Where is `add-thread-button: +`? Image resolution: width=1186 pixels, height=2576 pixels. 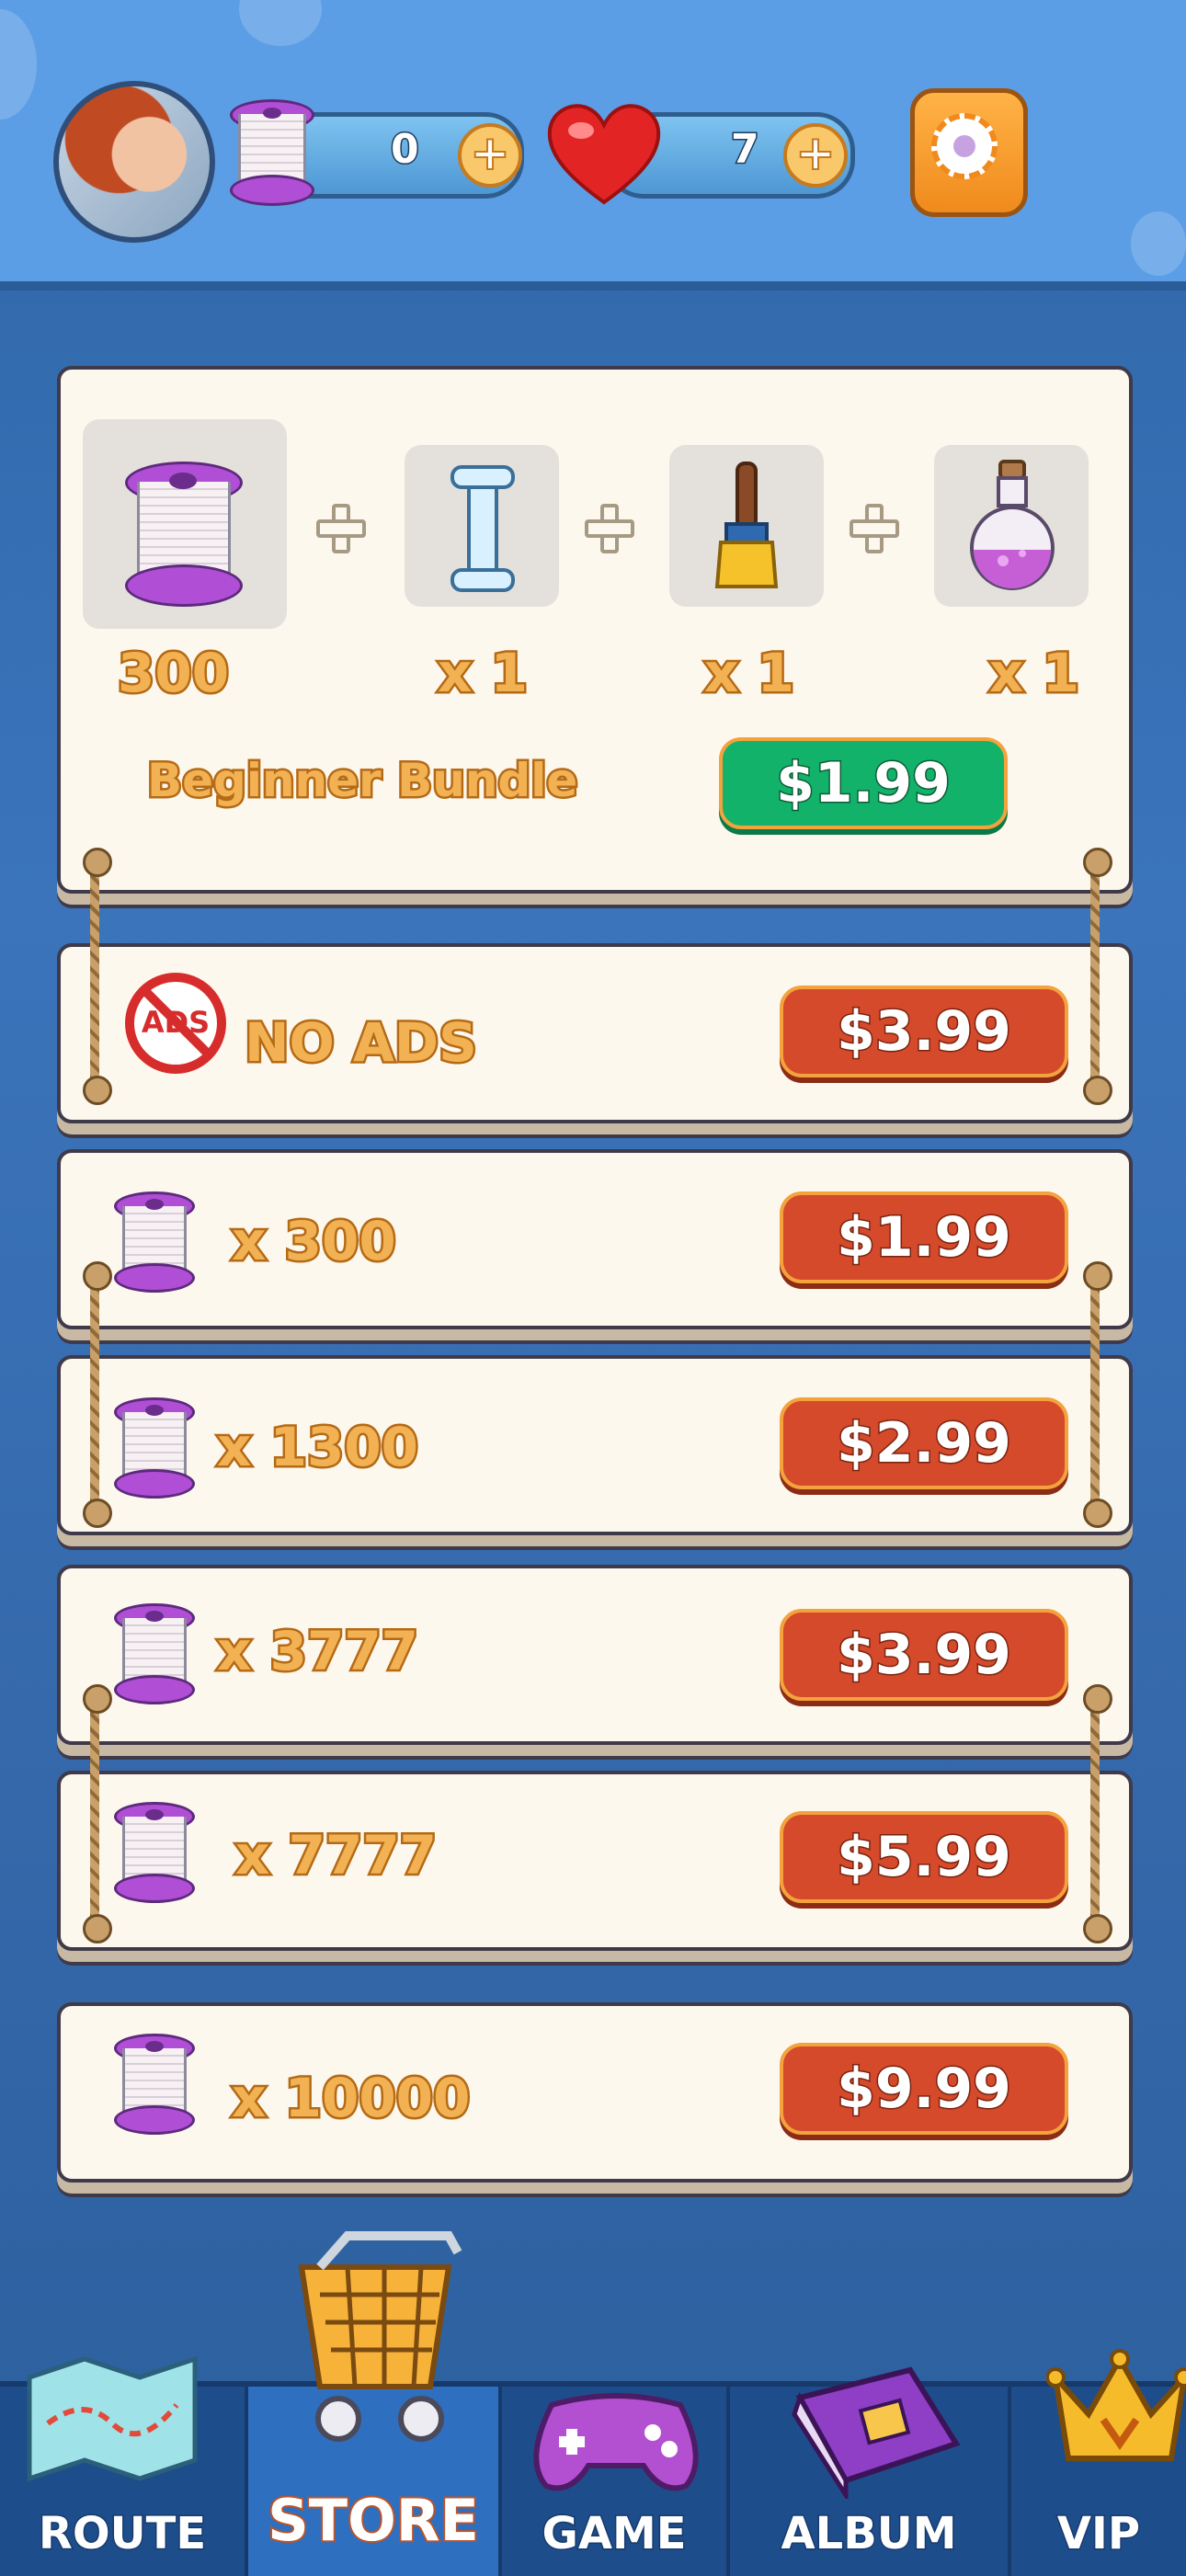
add-thread-button: + is located at coordinates (490, 155).